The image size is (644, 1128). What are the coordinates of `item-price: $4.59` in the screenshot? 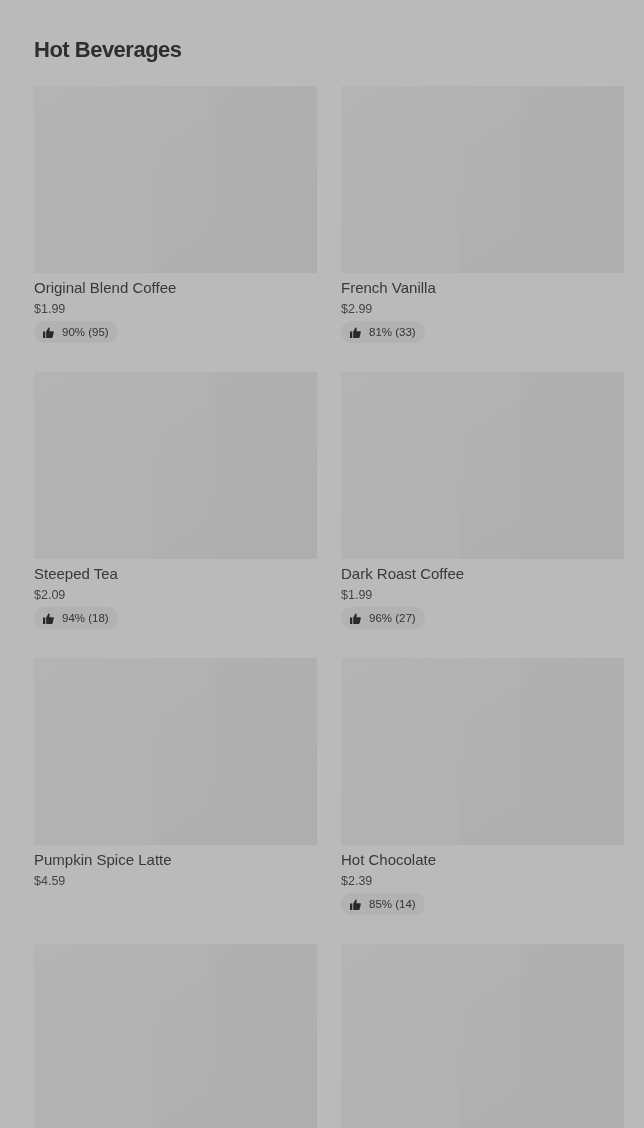 It's located at (50, 881).